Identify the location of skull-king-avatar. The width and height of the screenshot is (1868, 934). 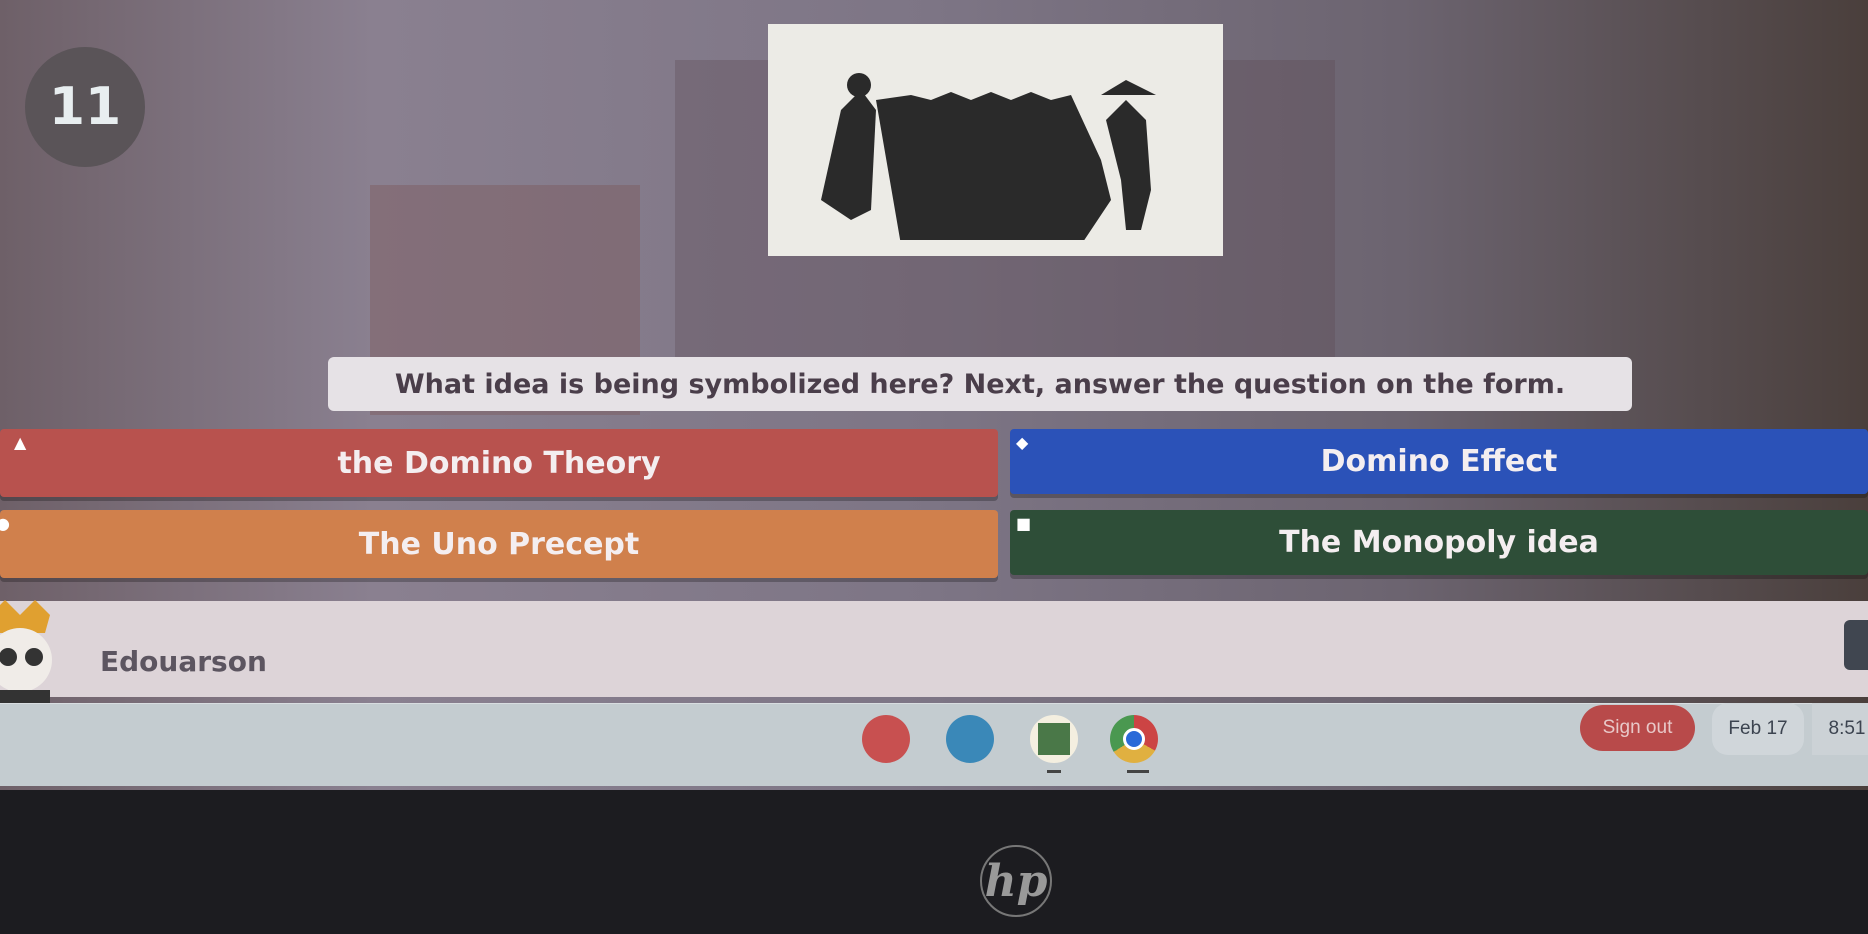
(26, 652).